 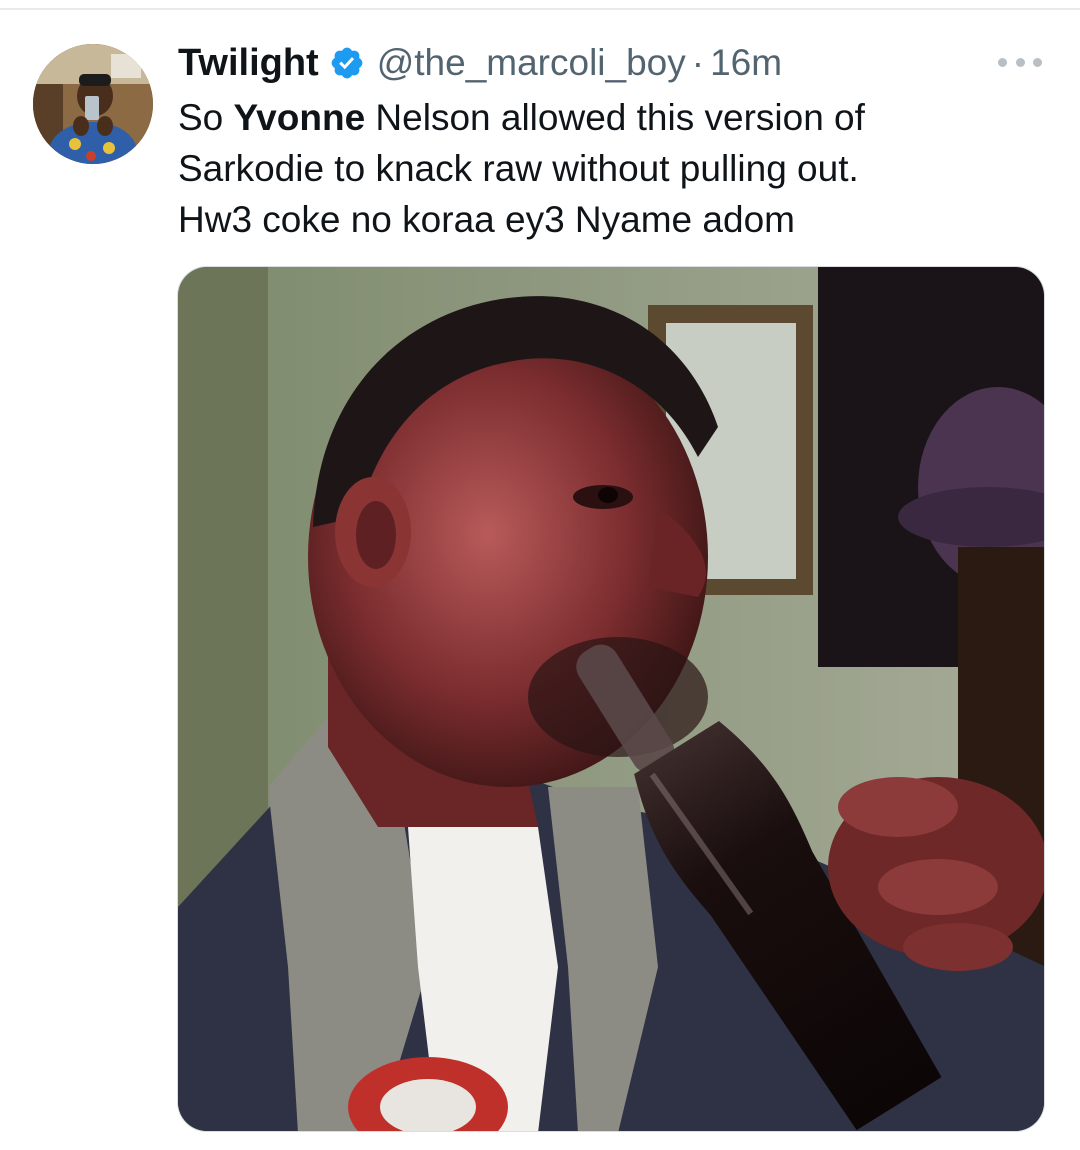 What do you see at coordinates (206, 117) in the screenshot?
I see `text-segment: So` at bounding box center [206, 117].